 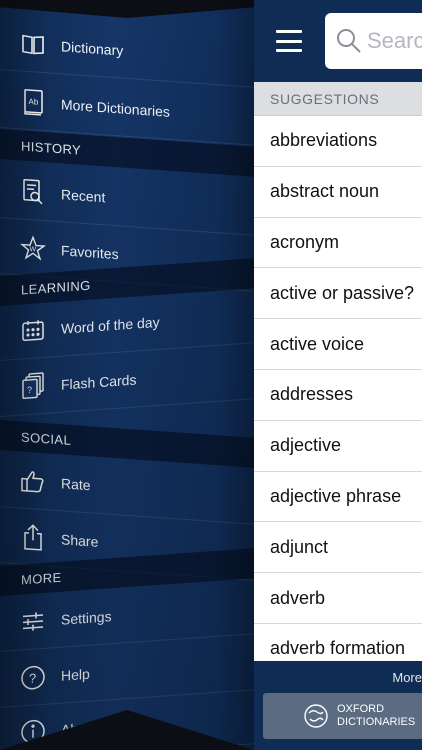 I want to click on suggestion-item: adjective phrase, so click(x=338, y=497).